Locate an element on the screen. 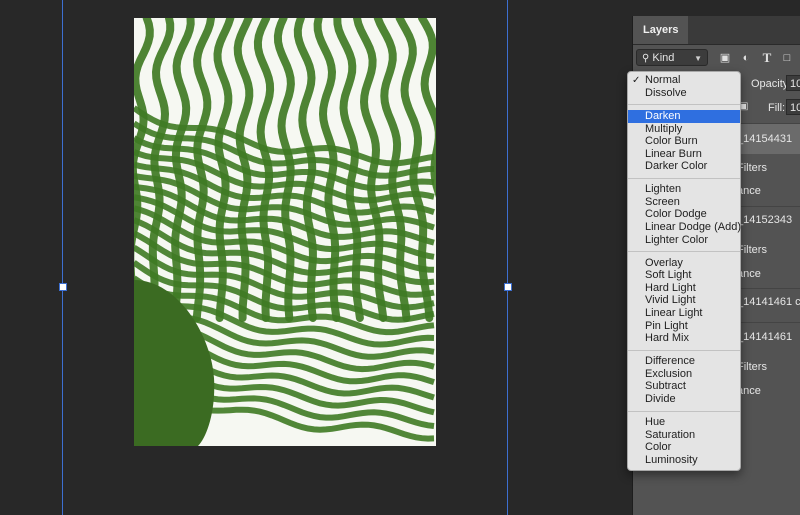 The height and width of the screenshot is (515, 800). blend-option-label: Pin Light is located at coordinates (666, 326).